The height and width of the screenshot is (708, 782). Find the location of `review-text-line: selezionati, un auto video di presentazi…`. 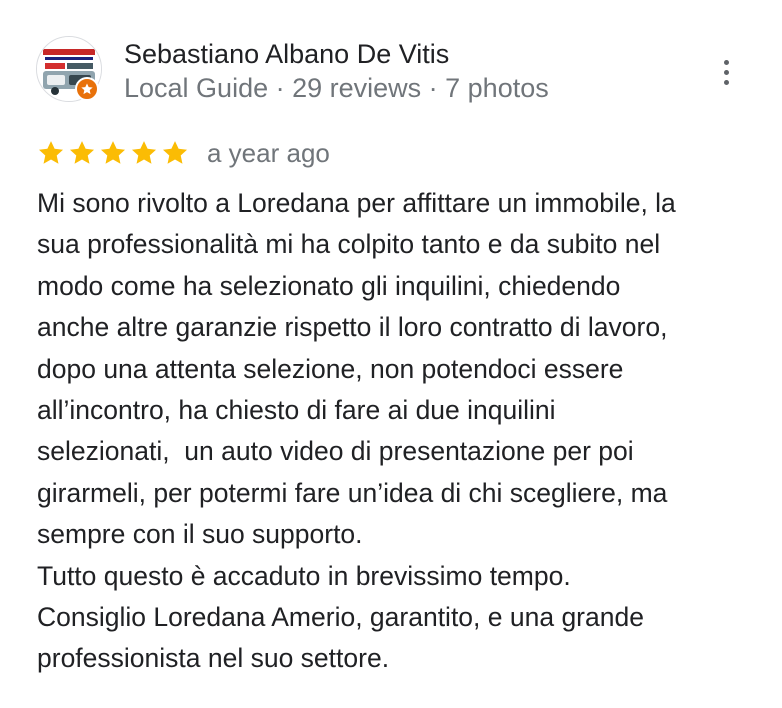

review-text-line: selezionati, un auto video di presentazi… is located at coordinates (335, 451).